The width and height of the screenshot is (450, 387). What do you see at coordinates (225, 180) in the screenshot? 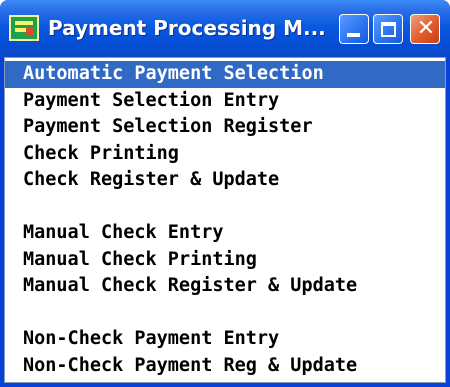
I see `menu-item-check-register-update: Check Register & Update` at bounding box center [225, 180].